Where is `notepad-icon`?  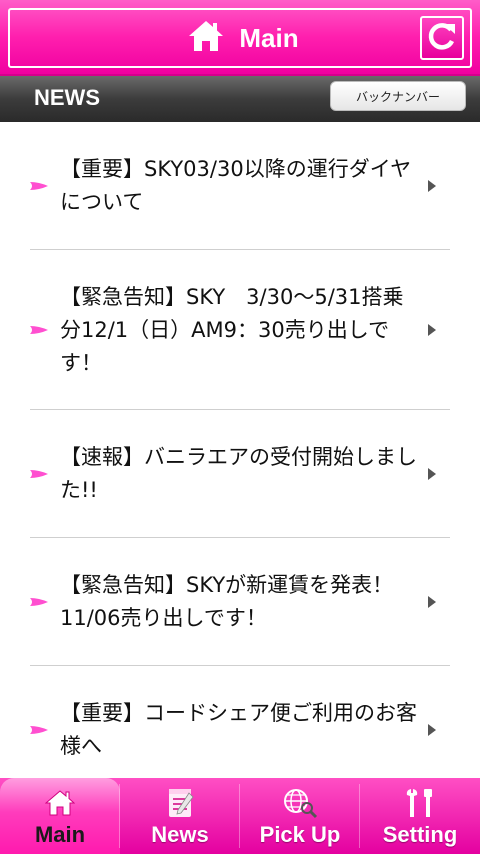 notepad-icon is located at coordinates (180, 803).